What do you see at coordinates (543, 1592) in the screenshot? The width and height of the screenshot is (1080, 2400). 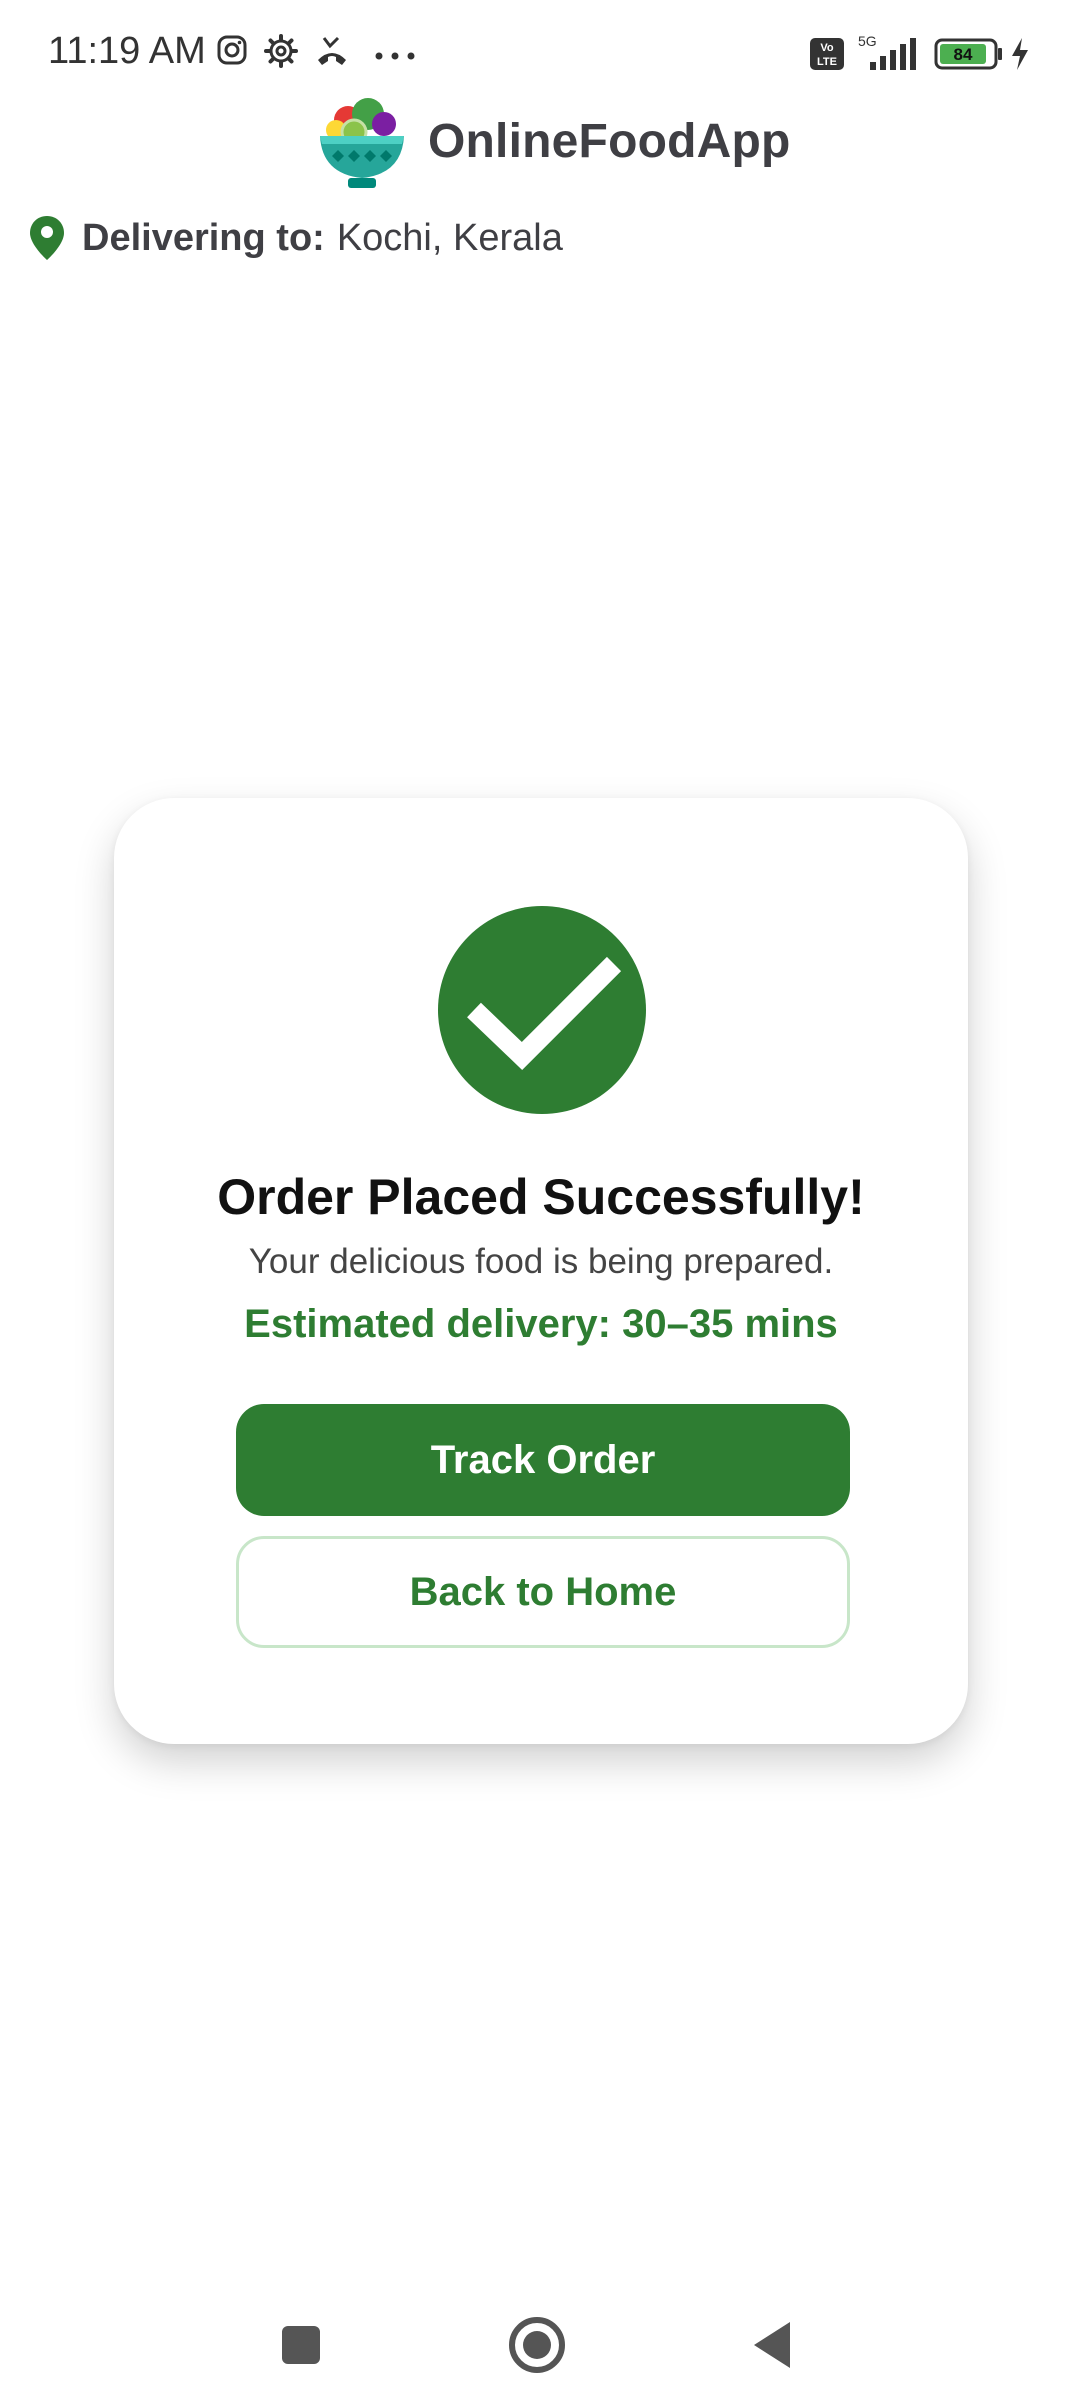 I see `back-to-home-button: Back to Home` at bounding box center [543, 1592].